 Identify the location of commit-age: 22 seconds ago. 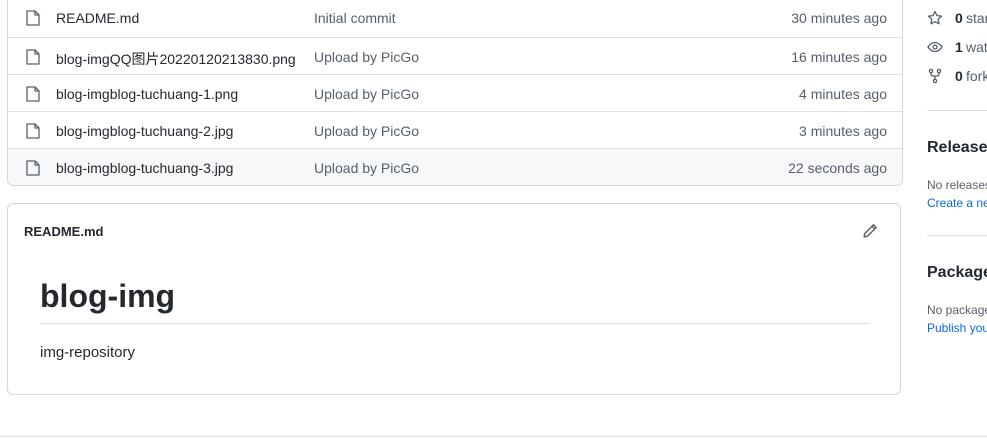
(837, 168).